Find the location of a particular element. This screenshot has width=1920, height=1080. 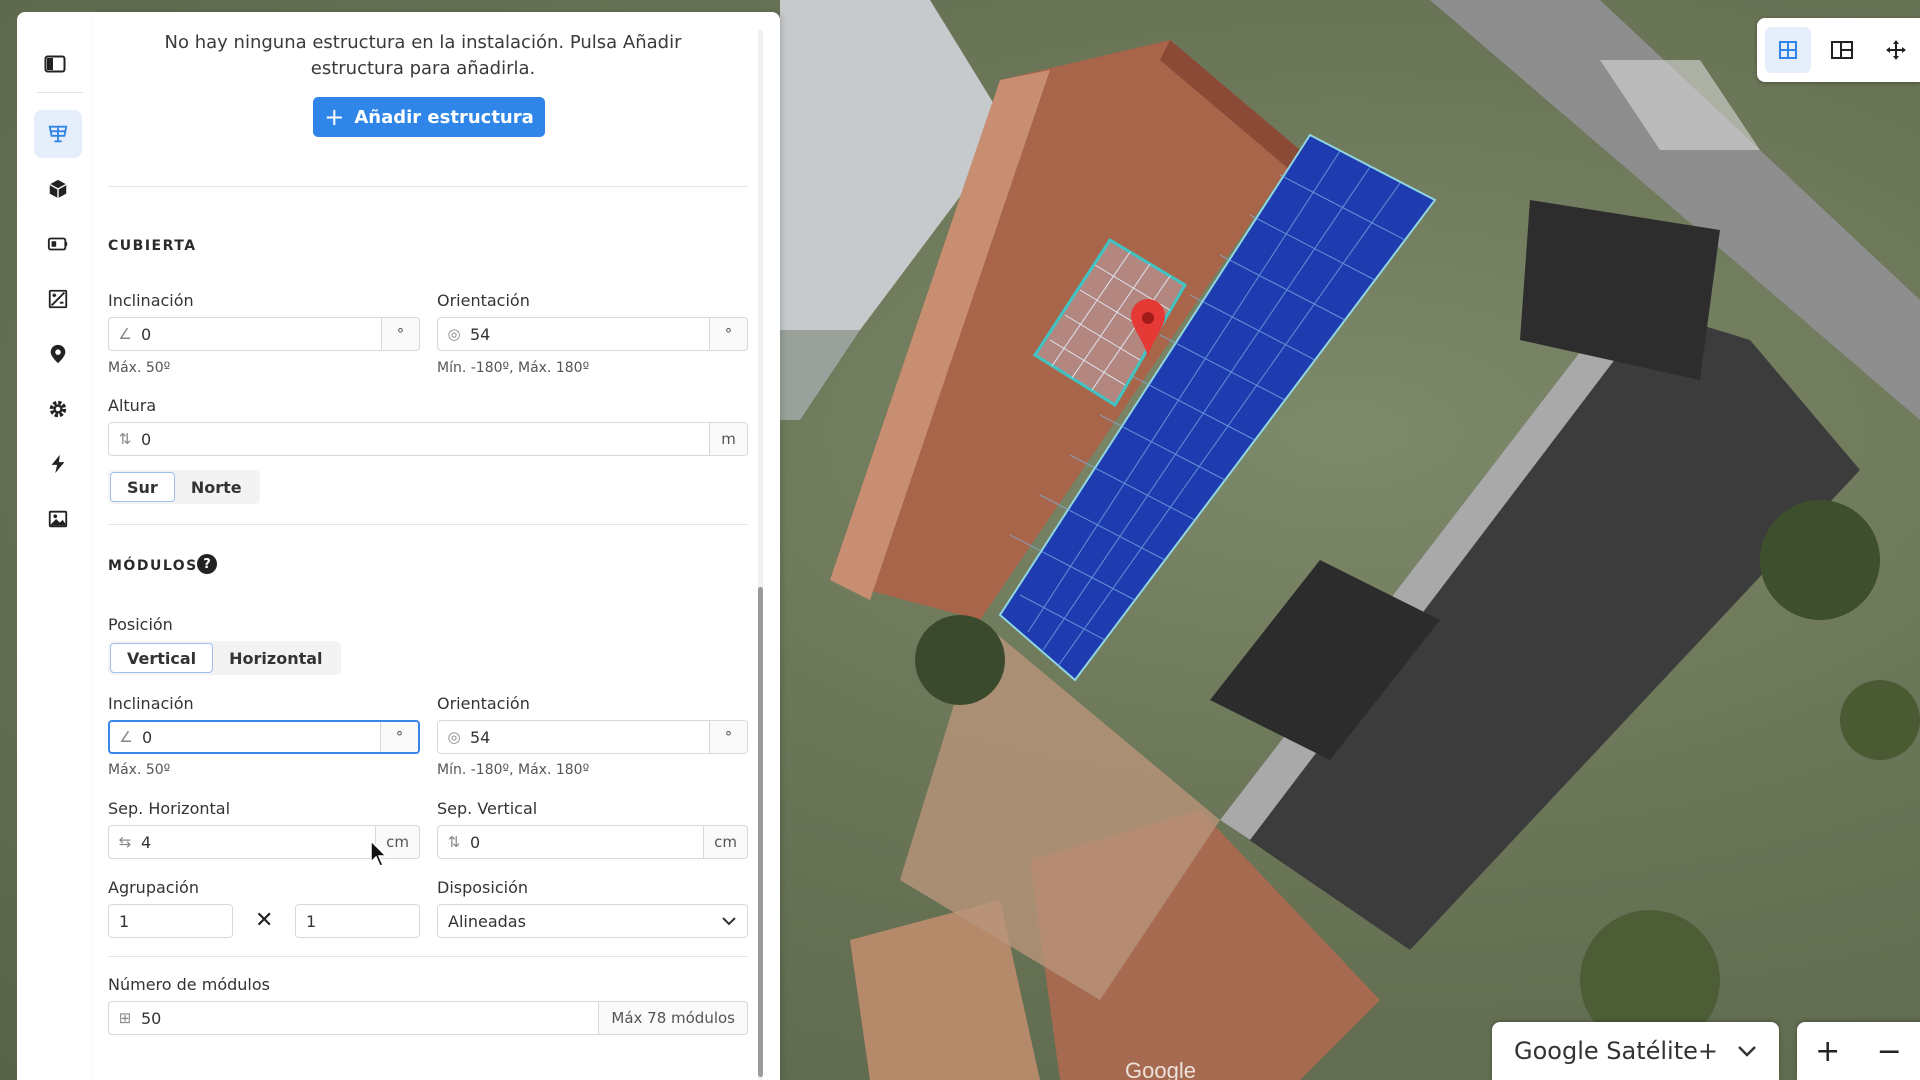

grouping-cols-value: 1 is located at coordinates (357, 921).